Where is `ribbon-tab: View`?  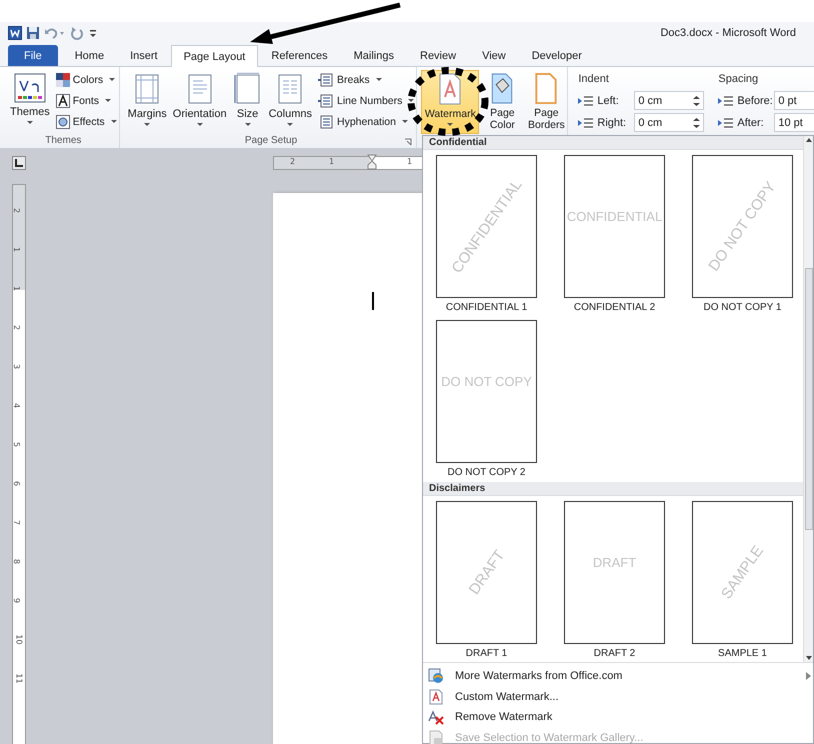 ribbon-tab: View is located at coordinates (494, 55).